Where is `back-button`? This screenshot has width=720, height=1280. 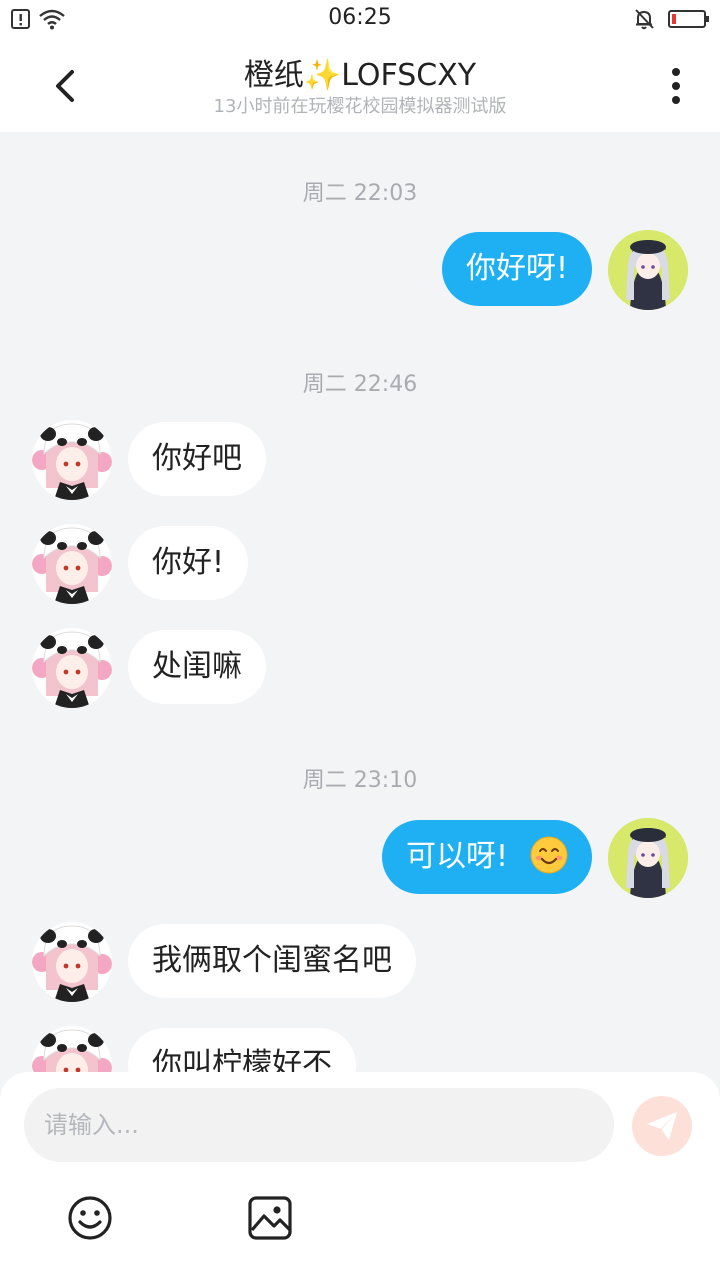
back-button is located at coordinates (65, 86).